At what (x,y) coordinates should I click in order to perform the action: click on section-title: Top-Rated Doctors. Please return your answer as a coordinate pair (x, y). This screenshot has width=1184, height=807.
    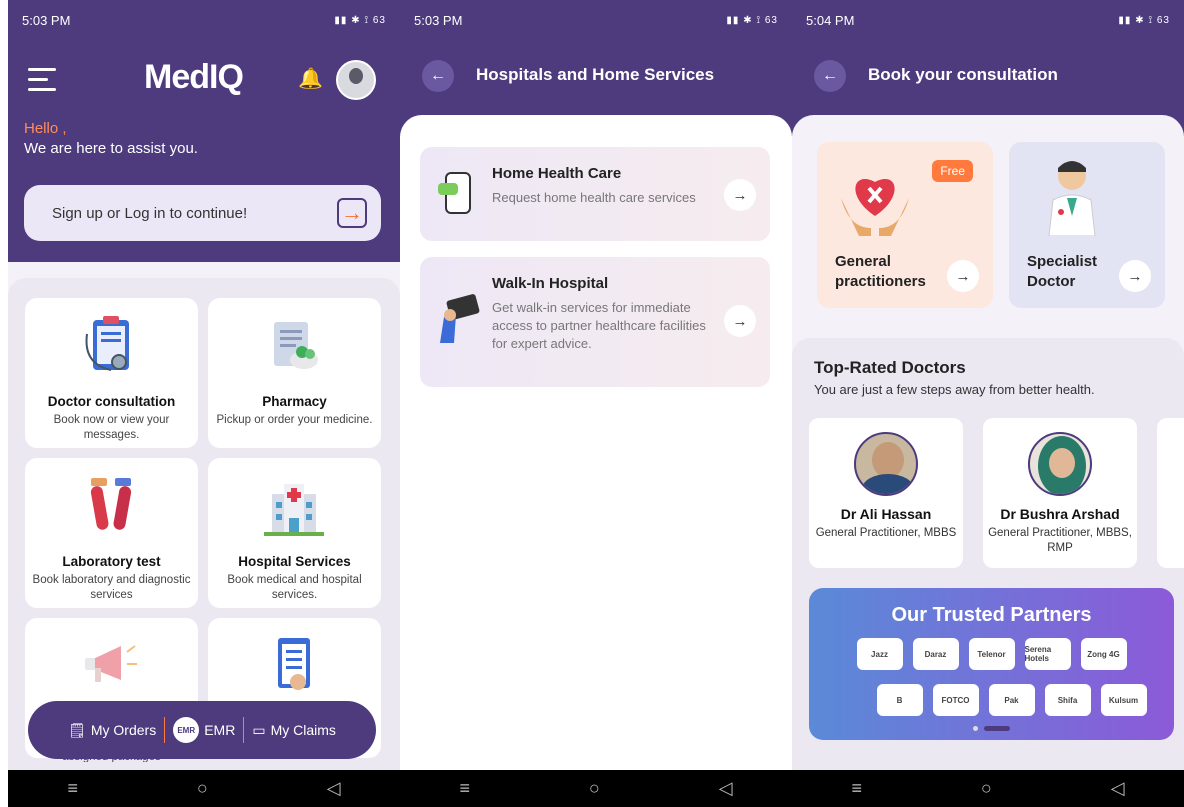
    Looking at the image, I should click on (890, 367).